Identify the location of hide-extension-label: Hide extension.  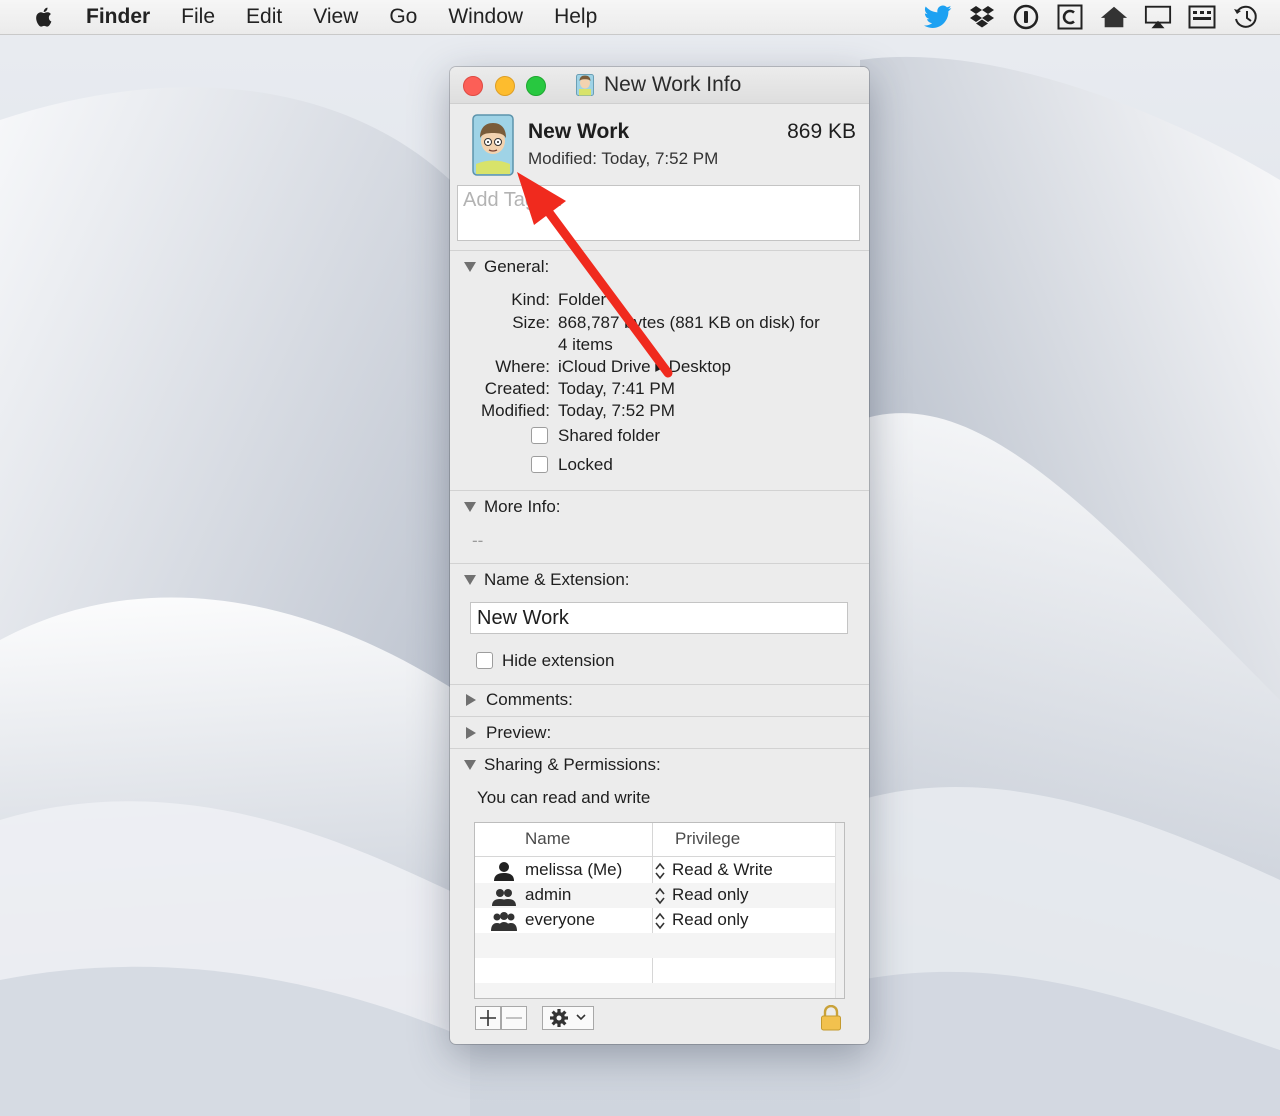
(558, 660).